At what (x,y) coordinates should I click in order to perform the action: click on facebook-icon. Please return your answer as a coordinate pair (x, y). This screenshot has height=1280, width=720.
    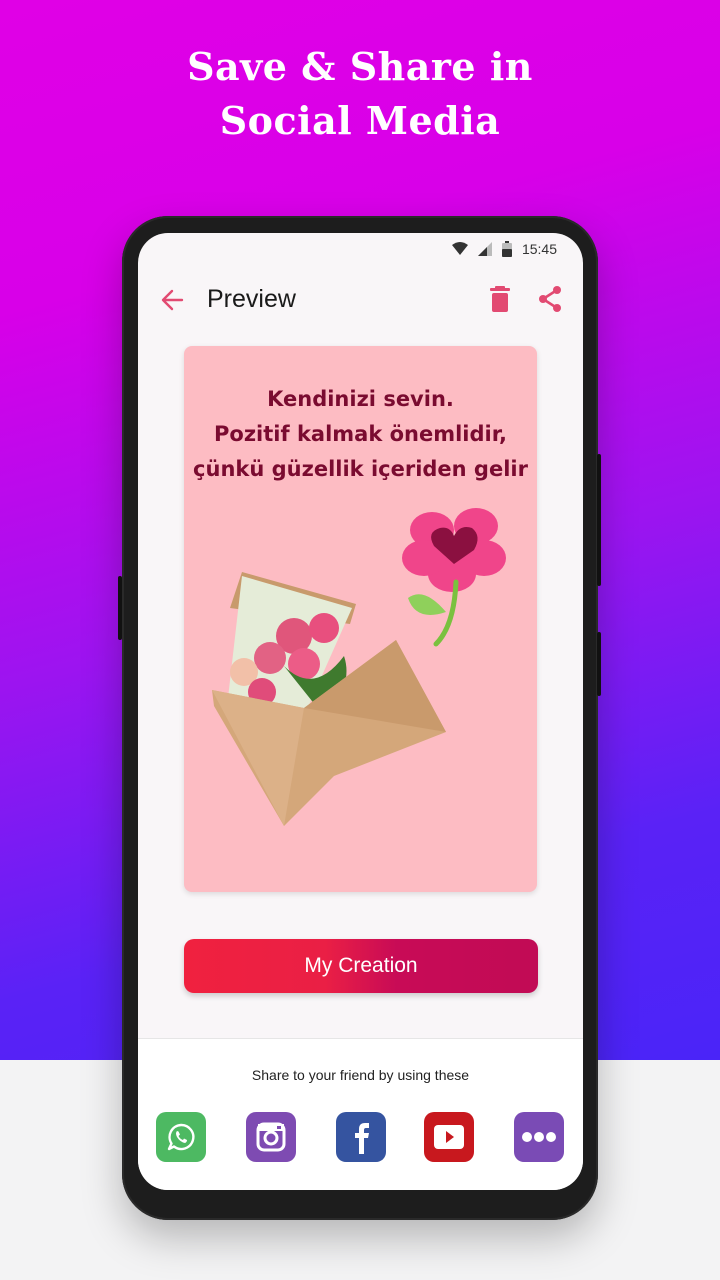
    Looking at the image, I should click on (362, 1138).